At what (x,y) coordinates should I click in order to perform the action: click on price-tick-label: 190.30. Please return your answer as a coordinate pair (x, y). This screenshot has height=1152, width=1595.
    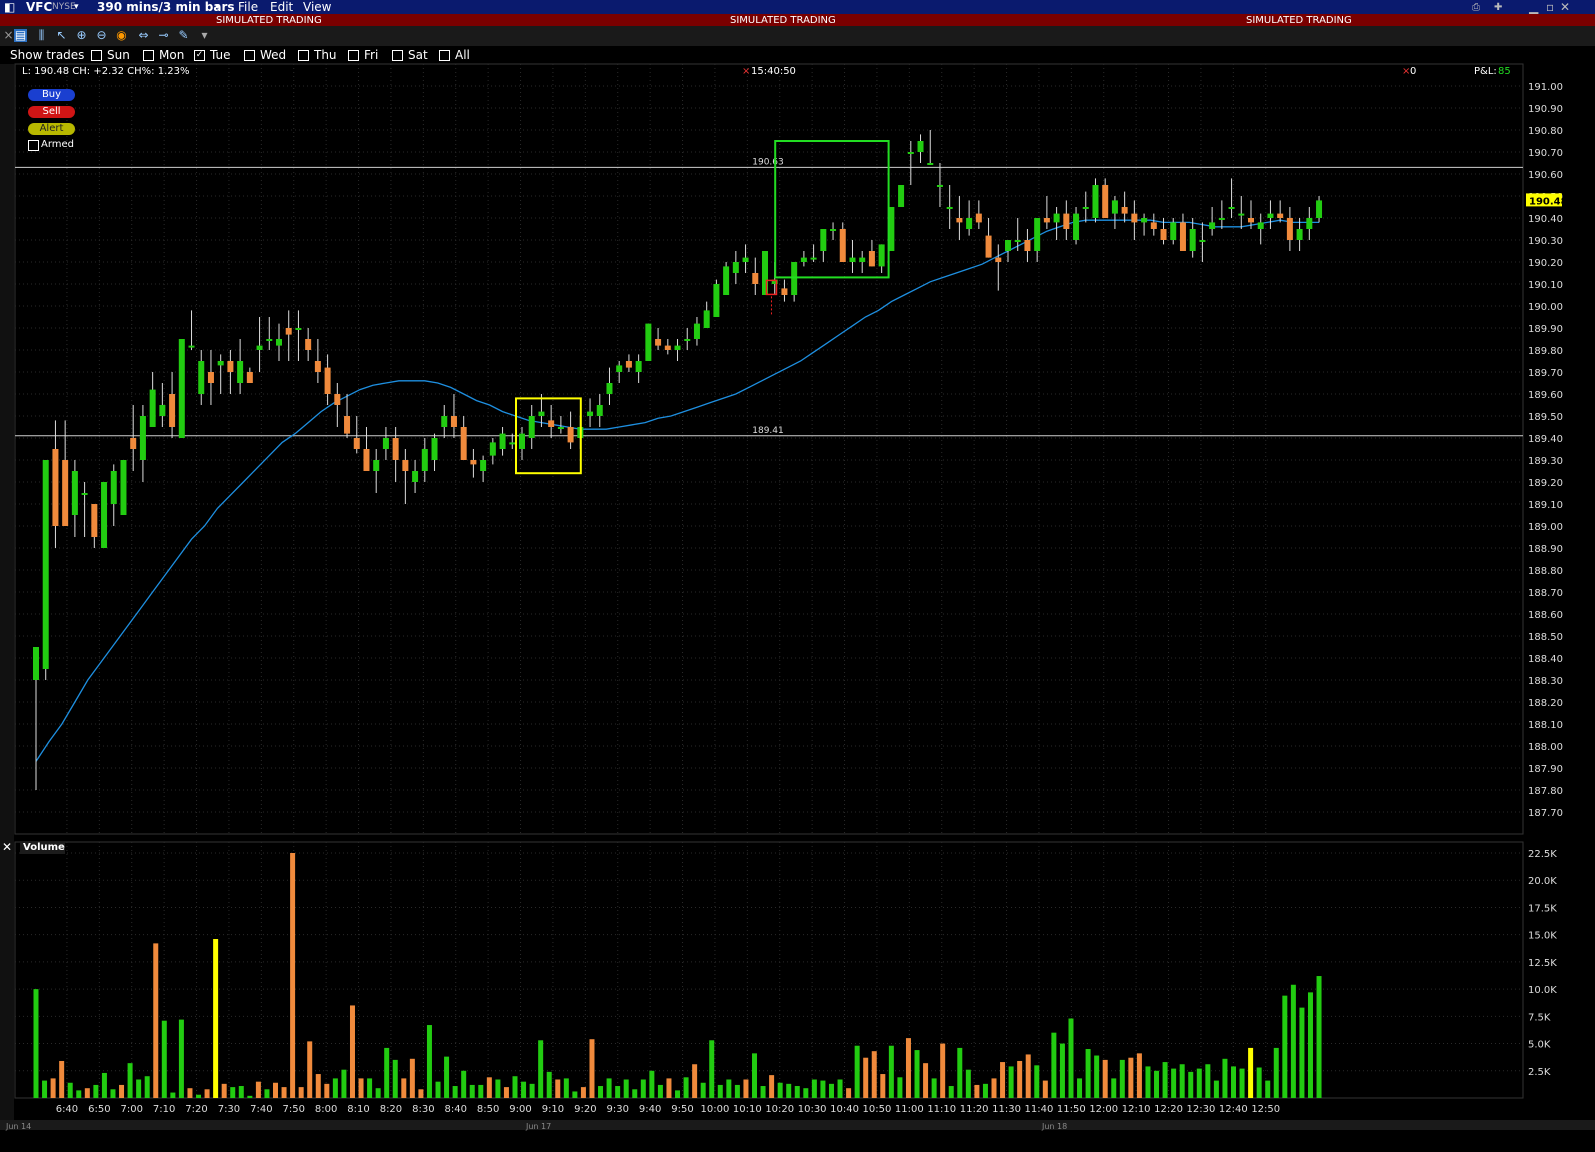
    Looking at the image, I should click on (1545, 241).